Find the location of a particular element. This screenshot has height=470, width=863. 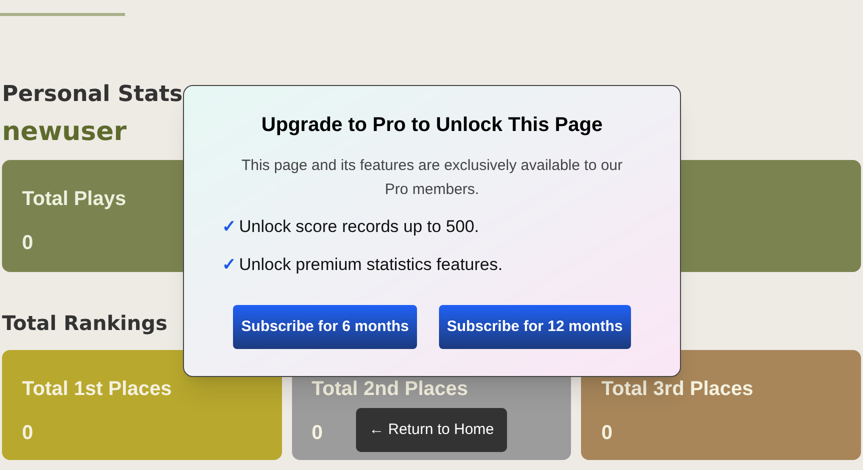

username: newuser is located at coordinates (64, 132).